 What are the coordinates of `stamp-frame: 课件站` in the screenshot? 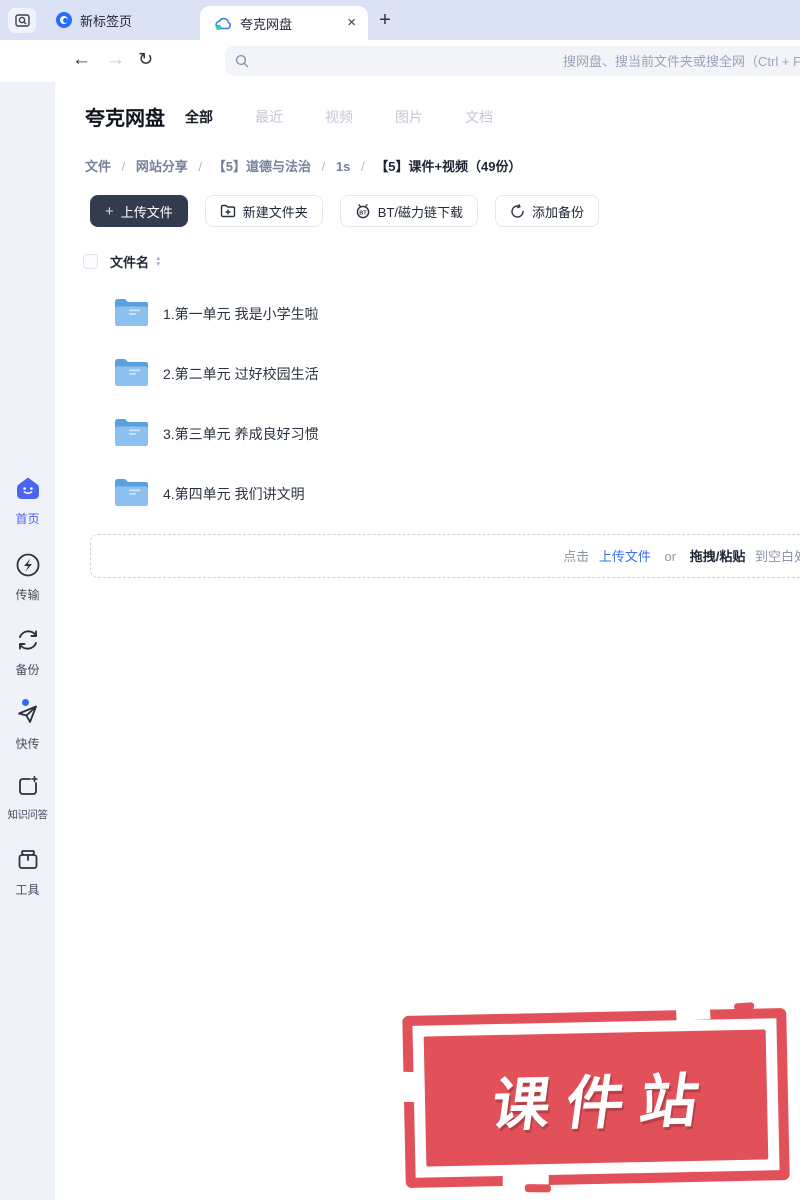 It's located at (595, 1097).